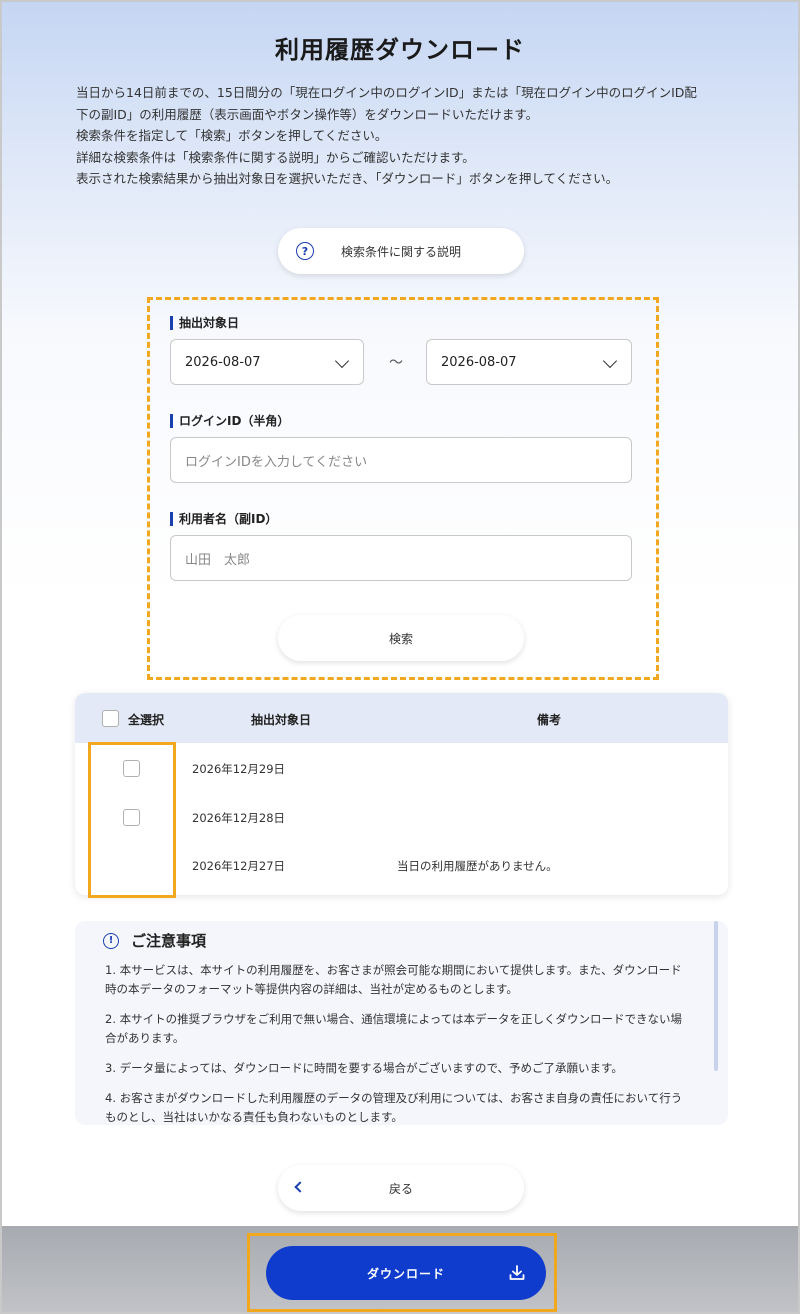  I want to click on date-to-value: 2026-08-07, so click(479, 362).